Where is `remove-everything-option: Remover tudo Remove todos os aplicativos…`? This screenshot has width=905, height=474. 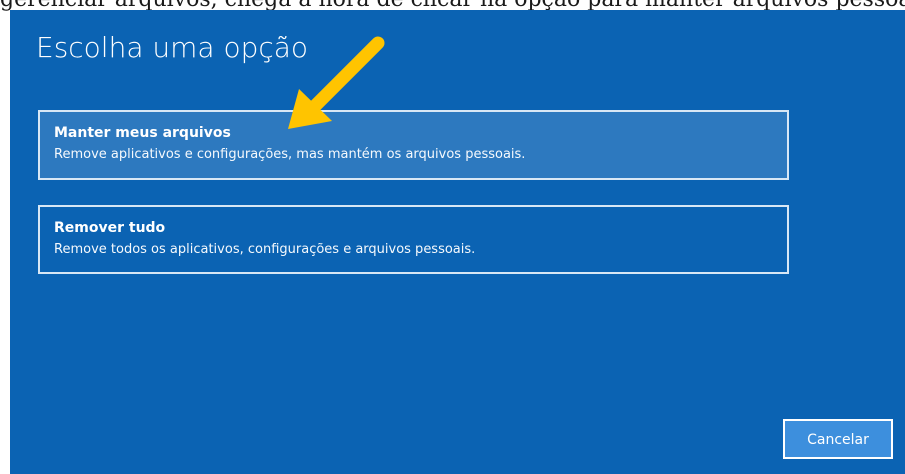 remove-everything-option: Remover tudo Remove todos os aplicativos… is located at coordinates (413, 239).